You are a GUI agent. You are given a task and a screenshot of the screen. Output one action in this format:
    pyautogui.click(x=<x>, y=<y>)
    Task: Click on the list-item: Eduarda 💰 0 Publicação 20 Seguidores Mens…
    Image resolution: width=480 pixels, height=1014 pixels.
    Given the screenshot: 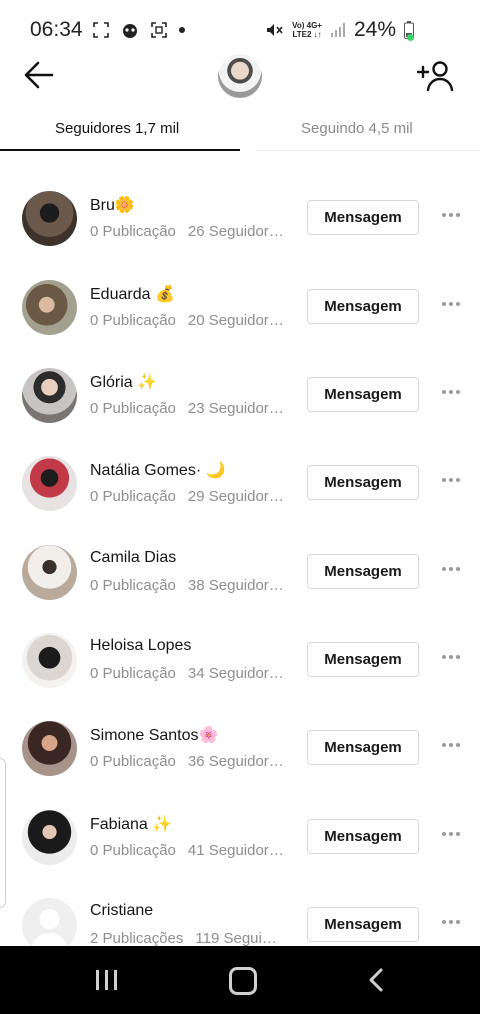 What is the action you would take?
    pyautogui.click(x=240, y=307)
    